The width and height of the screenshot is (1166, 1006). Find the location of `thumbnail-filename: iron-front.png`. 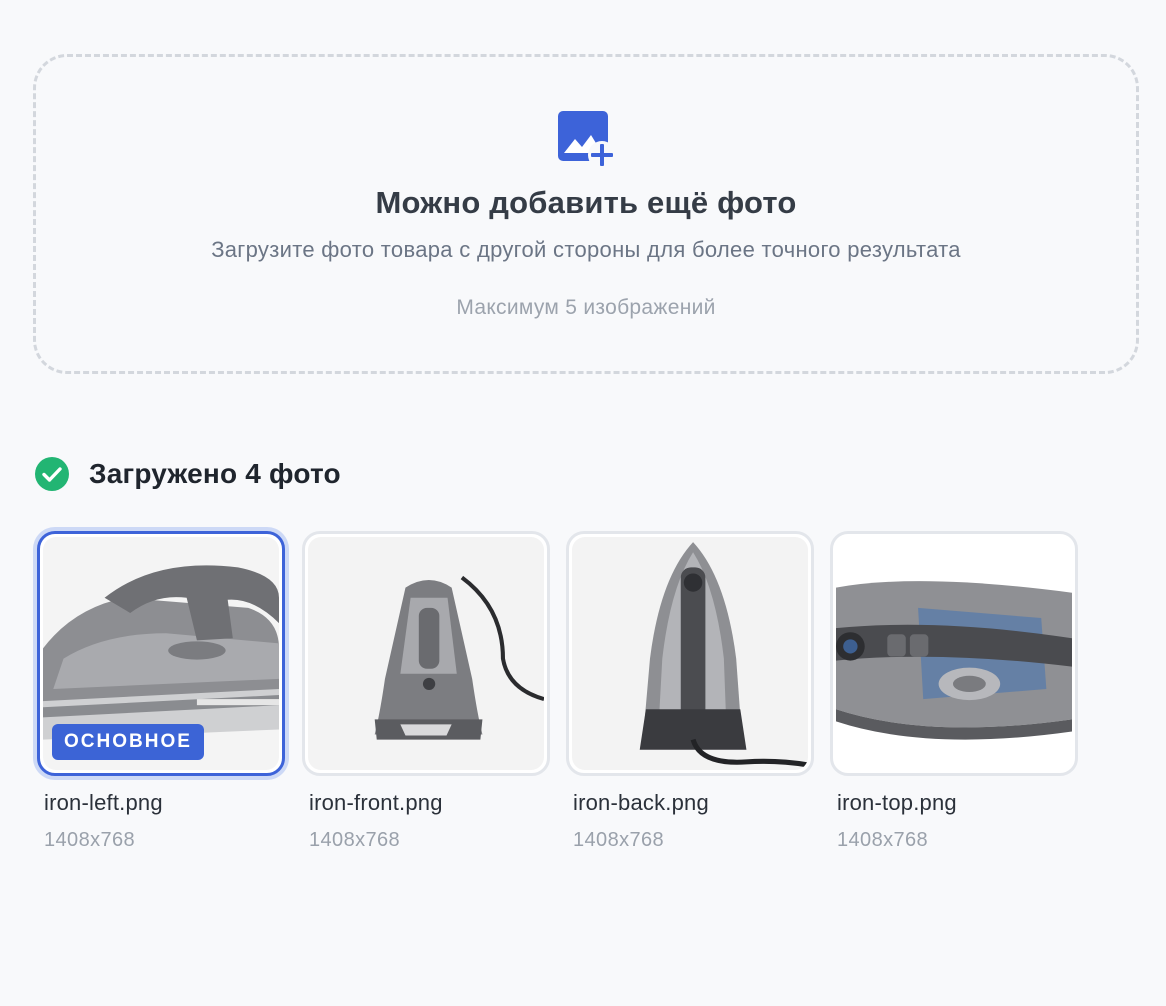

thumbnail-filename: iron-front.png is located at coordinates (376, 802).